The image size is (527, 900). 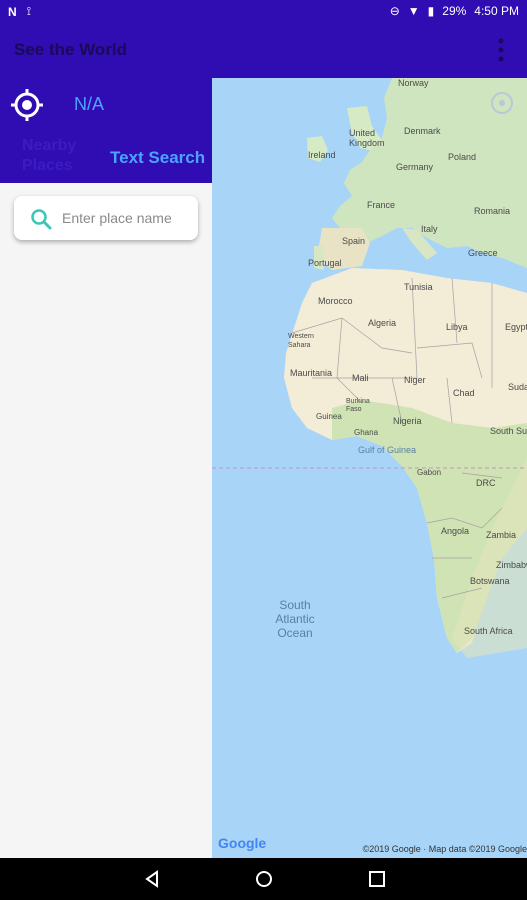 I want to click on map-label: Spain, so click(x=354, y=241).